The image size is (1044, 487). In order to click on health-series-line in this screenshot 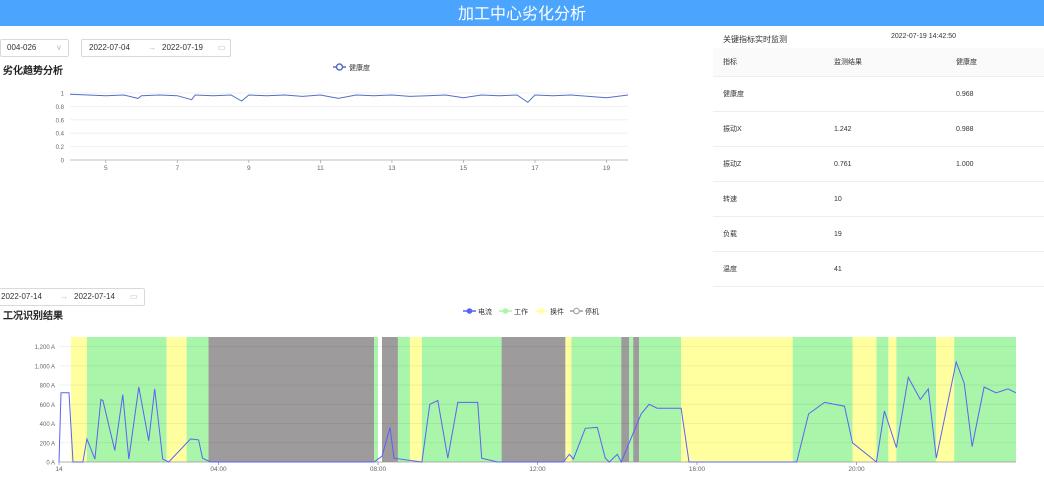, I will do `click(349, 98)`.